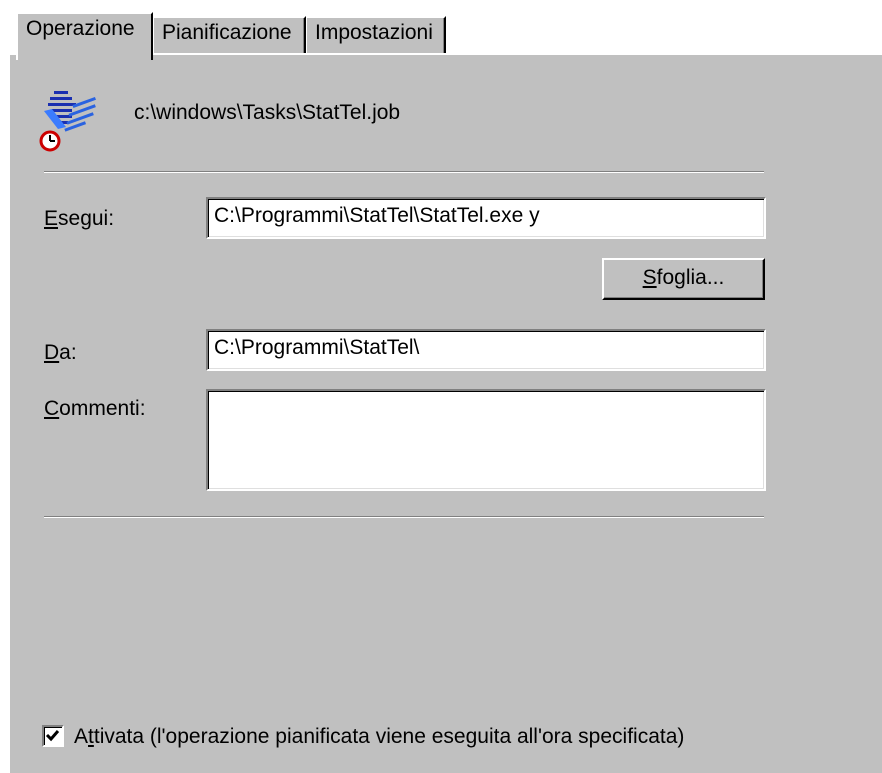  What do you see at coordinates (81, 736) in the screenshot?
I see `attivata-label-pre: A` at bounding box center [81, 736].